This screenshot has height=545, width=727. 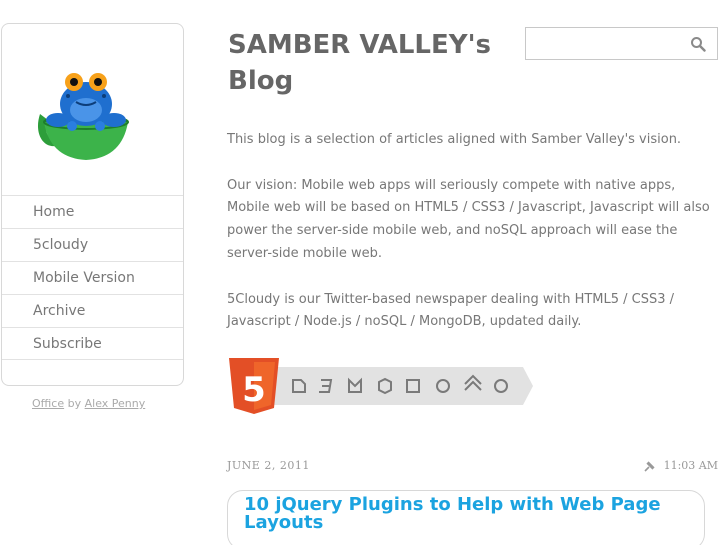 I want to click on search-icon, so click(x=698, y=44).